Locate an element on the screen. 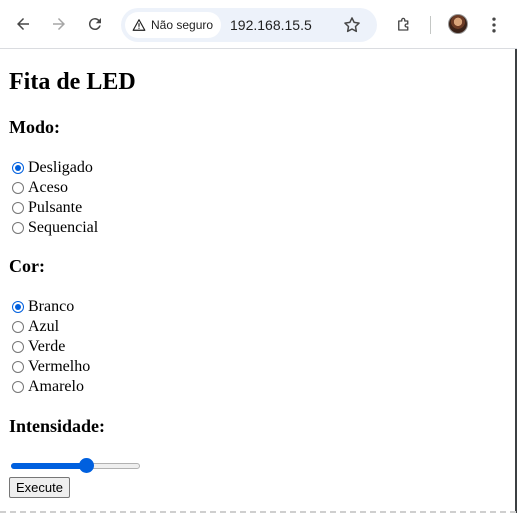 This screenshot has height=513, width=517. color-option-branco: Branco is located at coordinates (43, 307).